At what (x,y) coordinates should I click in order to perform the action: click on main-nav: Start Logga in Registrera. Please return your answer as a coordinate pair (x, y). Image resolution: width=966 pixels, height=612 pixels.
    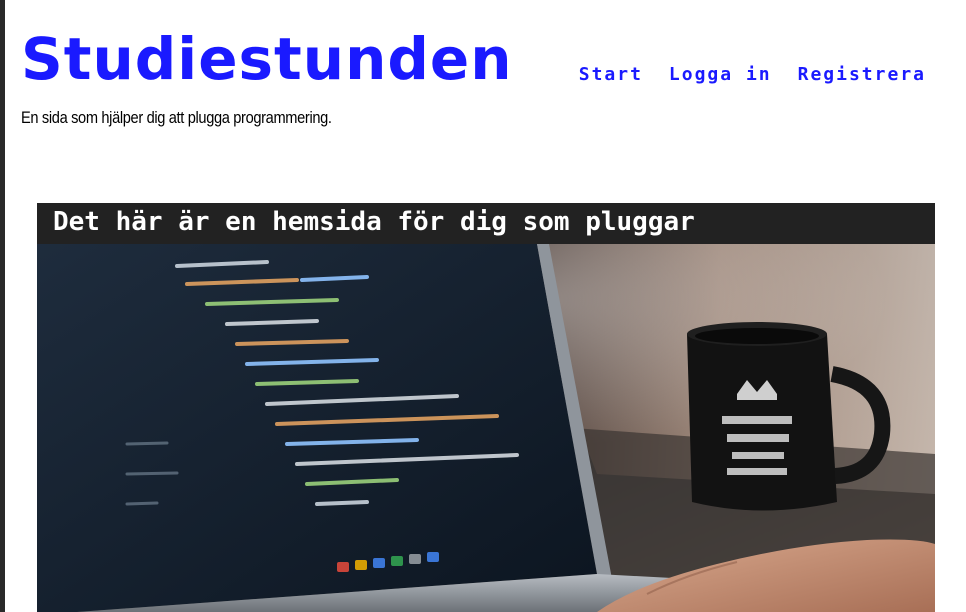
    Looking at the image, I should click on (752, 74).